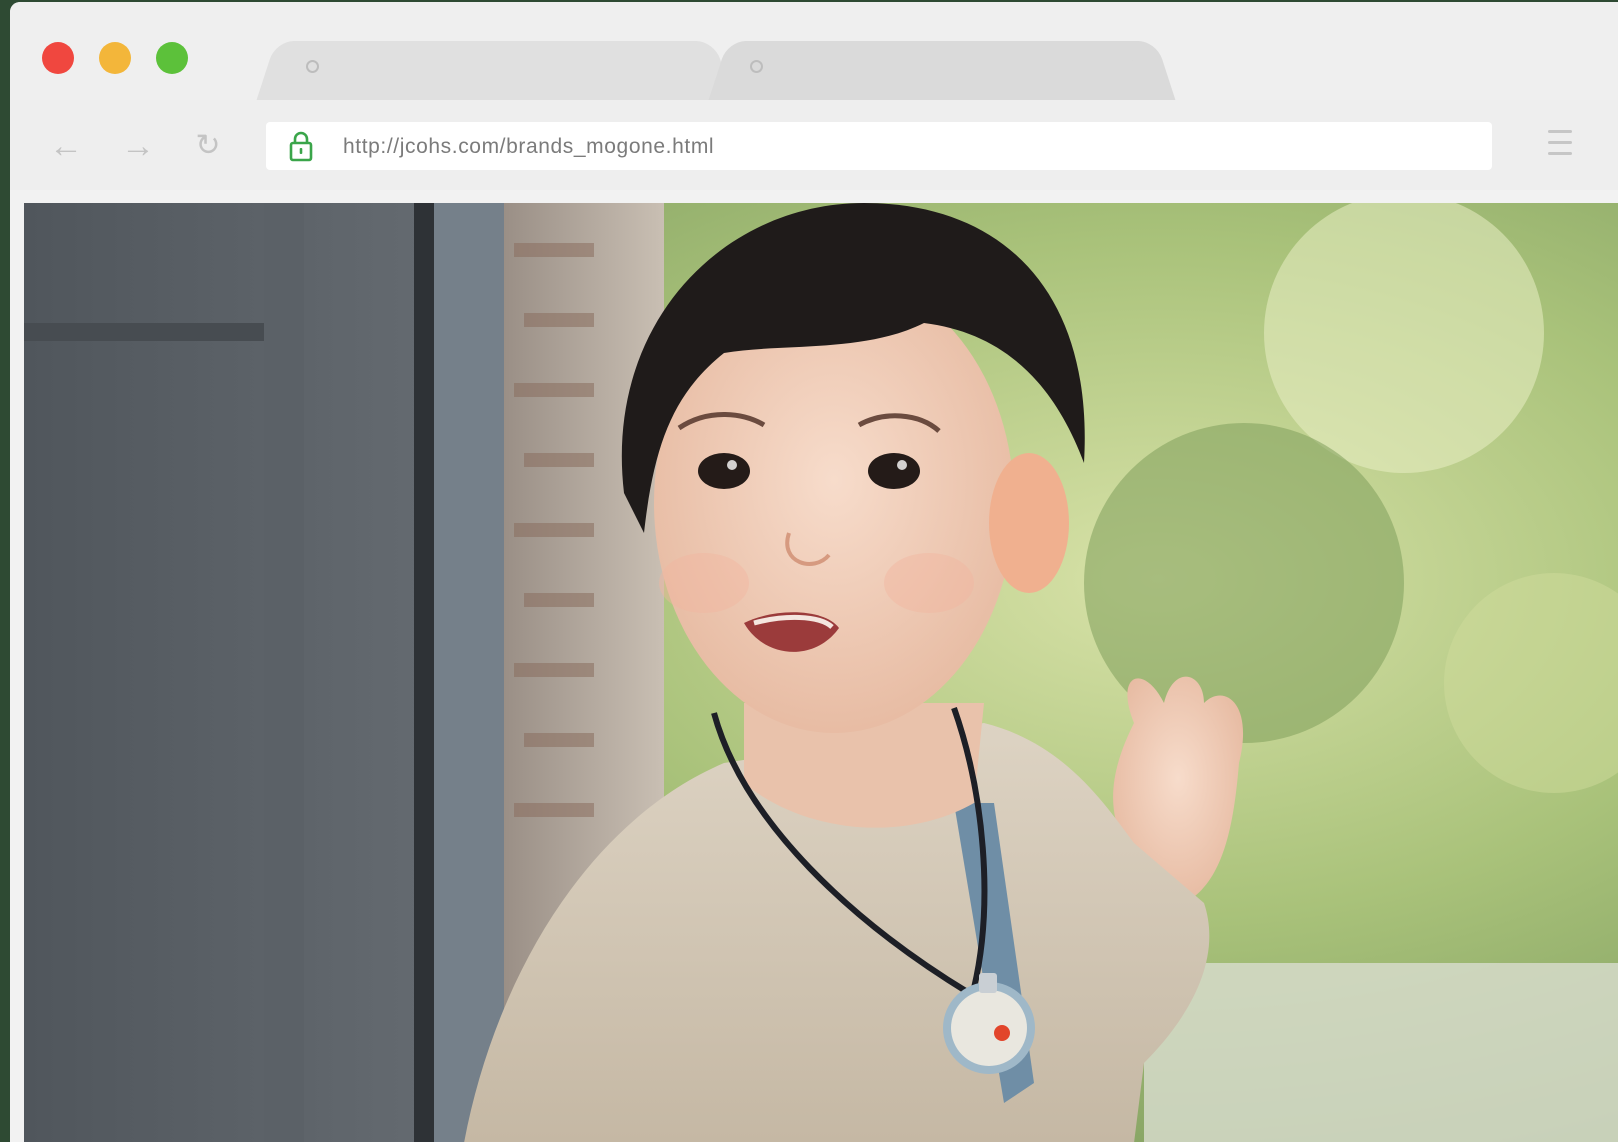 Image resolution: width=1618 pixels, height=1142 pixels. What do you see at coordinates (879, 146) in the screenshot?
I see `address-bar: http://jcohs.com/brands_mogone.html` at bounding box center [879, 146].